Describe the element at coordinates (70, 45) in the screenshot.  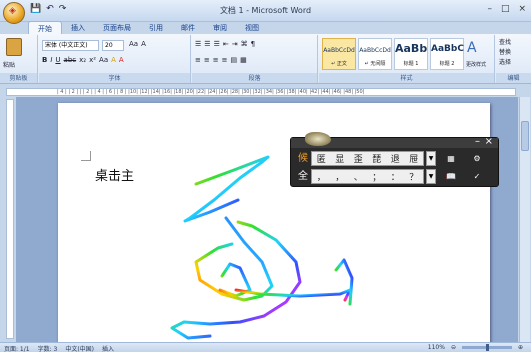
I see `font-name-select: 宋体 (中文正文)` at that location.